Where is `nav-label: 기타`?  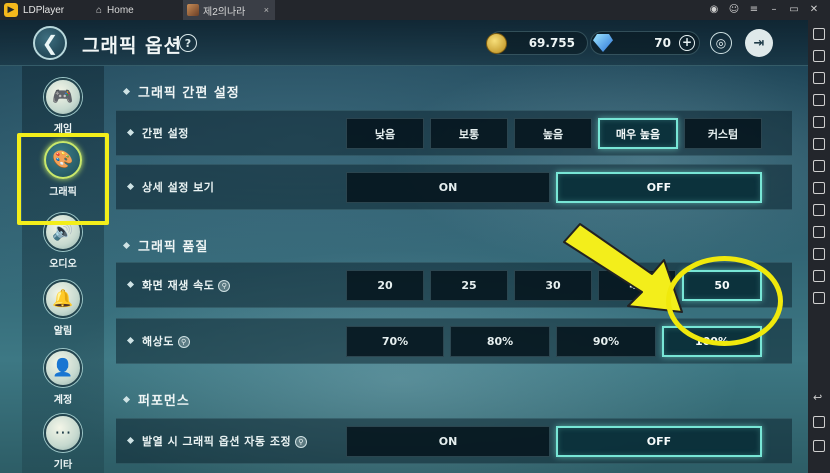 nav-label: 기타 is located at coordinates (63, 465).